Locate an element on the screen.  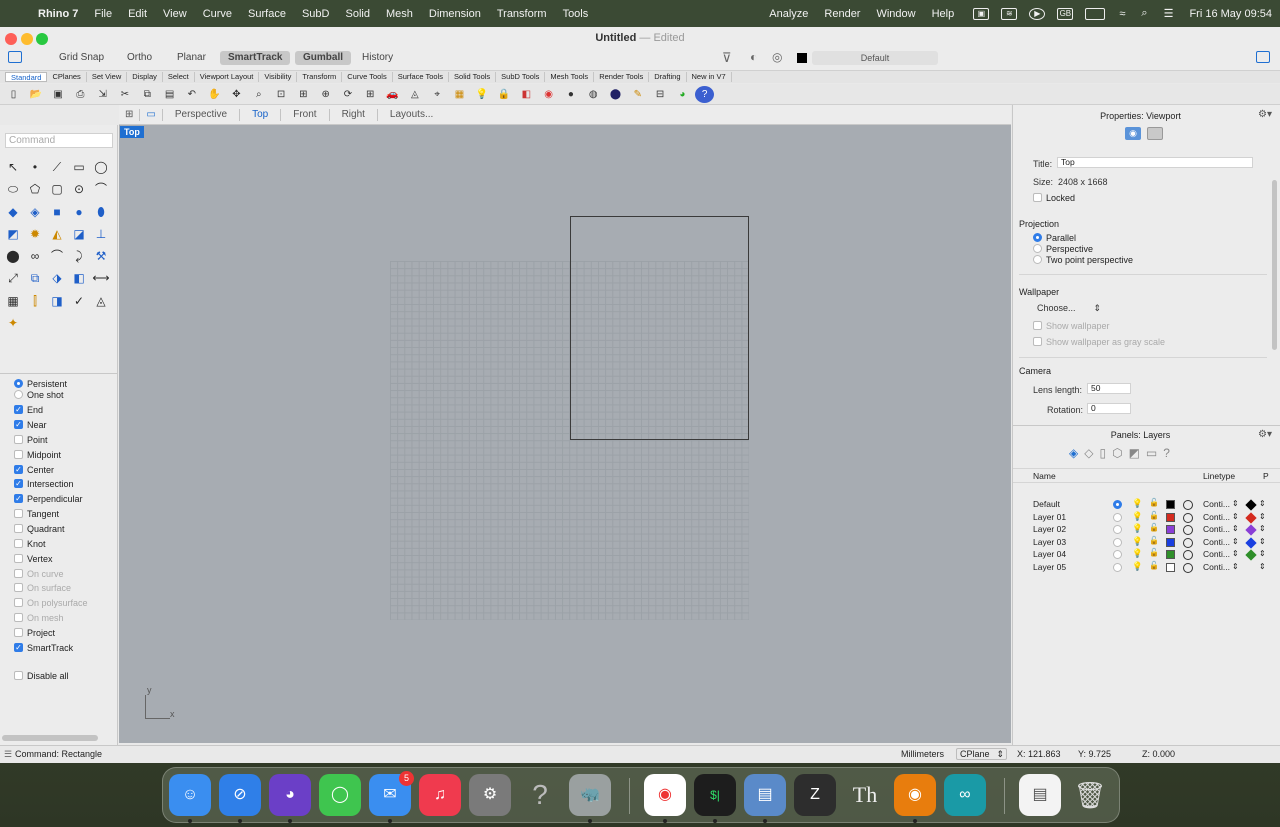
lock-icon: 🔓 is located at coordinates (1154, 565).